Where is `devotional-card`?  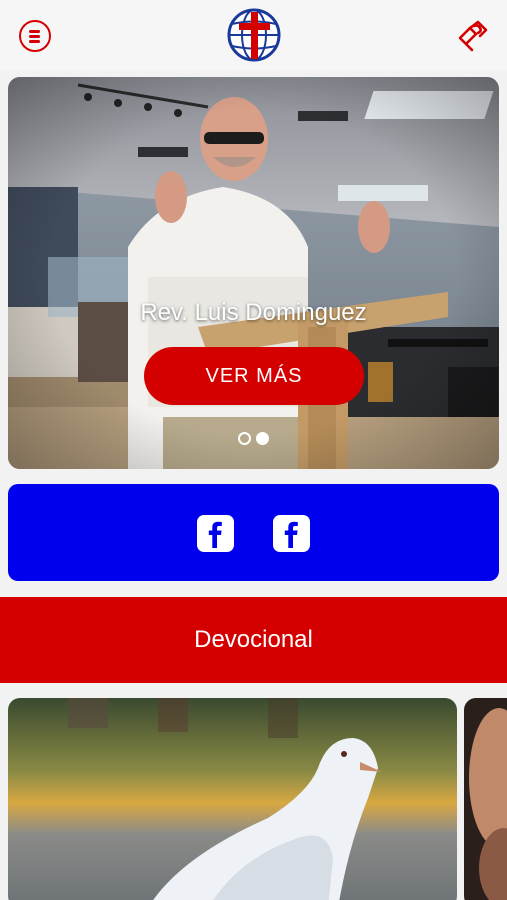 devotional-card is located at coordinates (485, 799).